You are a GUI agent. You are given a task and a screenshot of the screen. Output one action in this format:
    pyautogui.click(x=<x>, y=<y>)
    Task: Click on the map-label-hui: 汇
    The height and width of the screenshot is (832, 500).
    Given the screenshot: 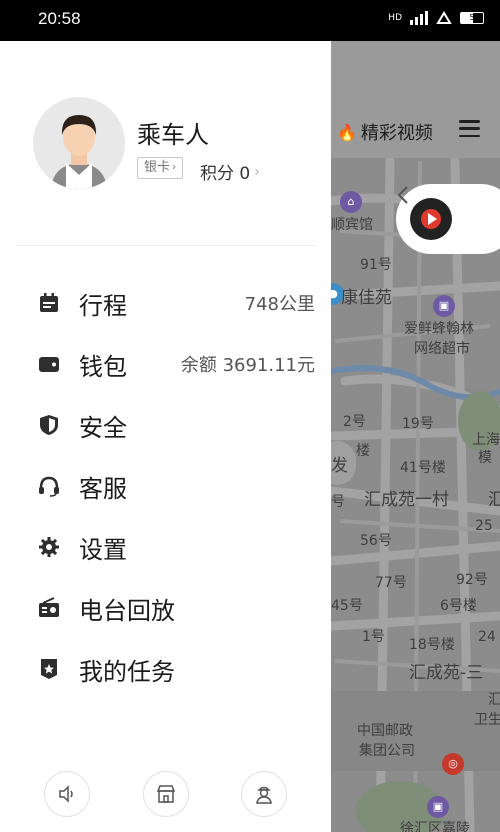 What is the action you would take?
    pyautogui.click(x=494, y=500)
    